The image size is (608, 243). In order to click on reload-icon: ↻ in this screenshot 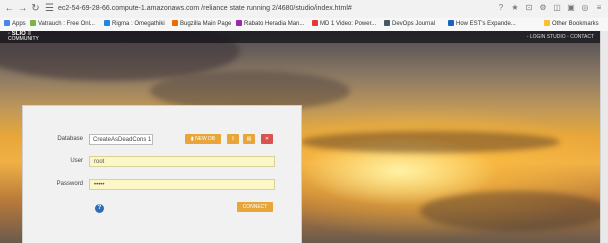, I will do `click(35, 8)`.